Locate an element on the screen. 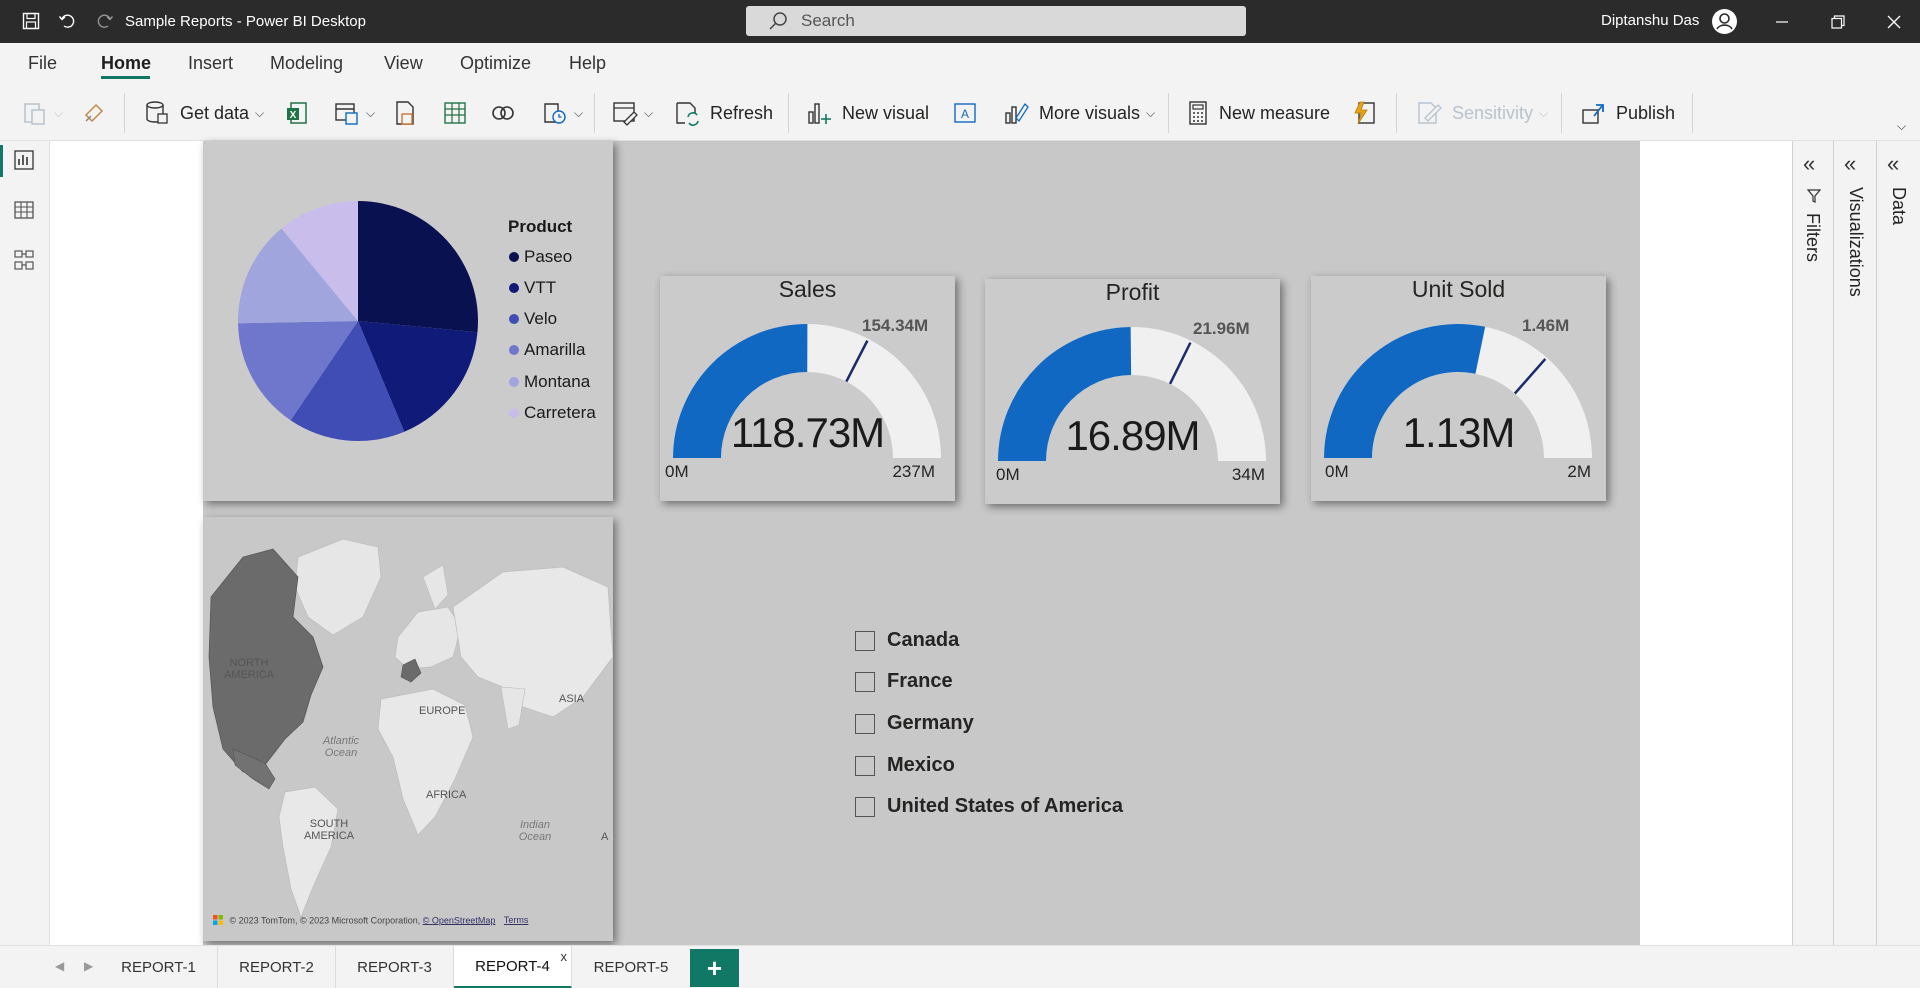 The height and width of the screenshot is (988, 1920). minimize-icon is located at coordinates (1782, 22).